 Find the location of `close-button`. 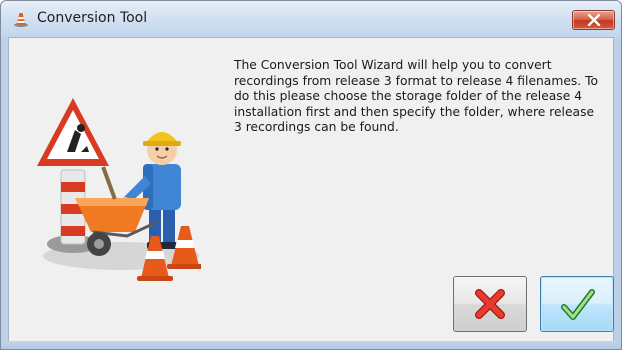

close-button is located at coordinates (593, 20).